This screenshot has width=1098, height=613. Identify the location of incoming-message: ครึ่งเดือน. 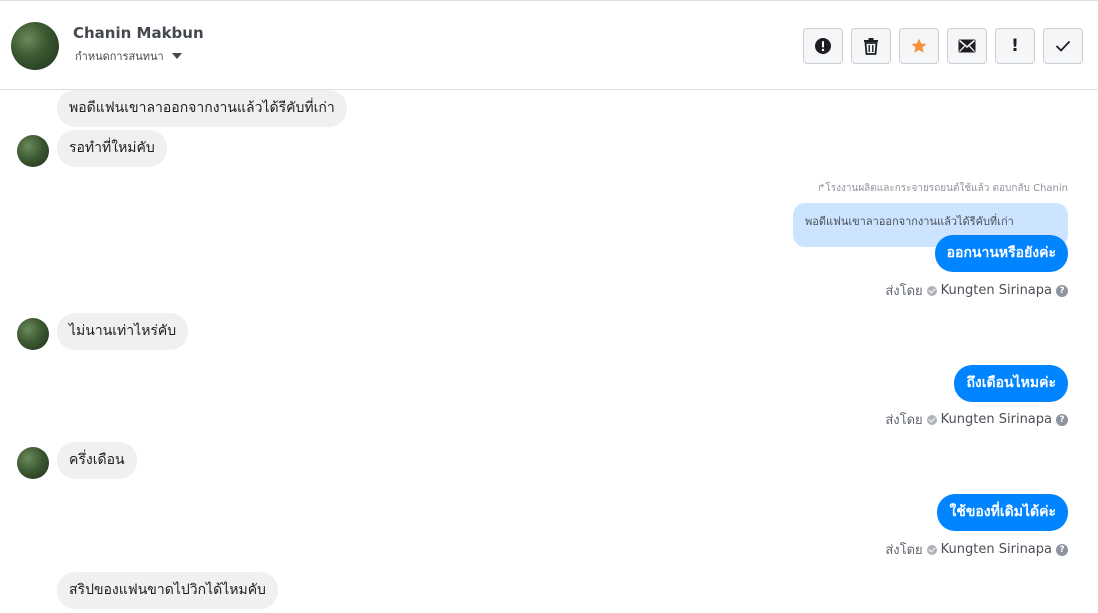
(97, 460).